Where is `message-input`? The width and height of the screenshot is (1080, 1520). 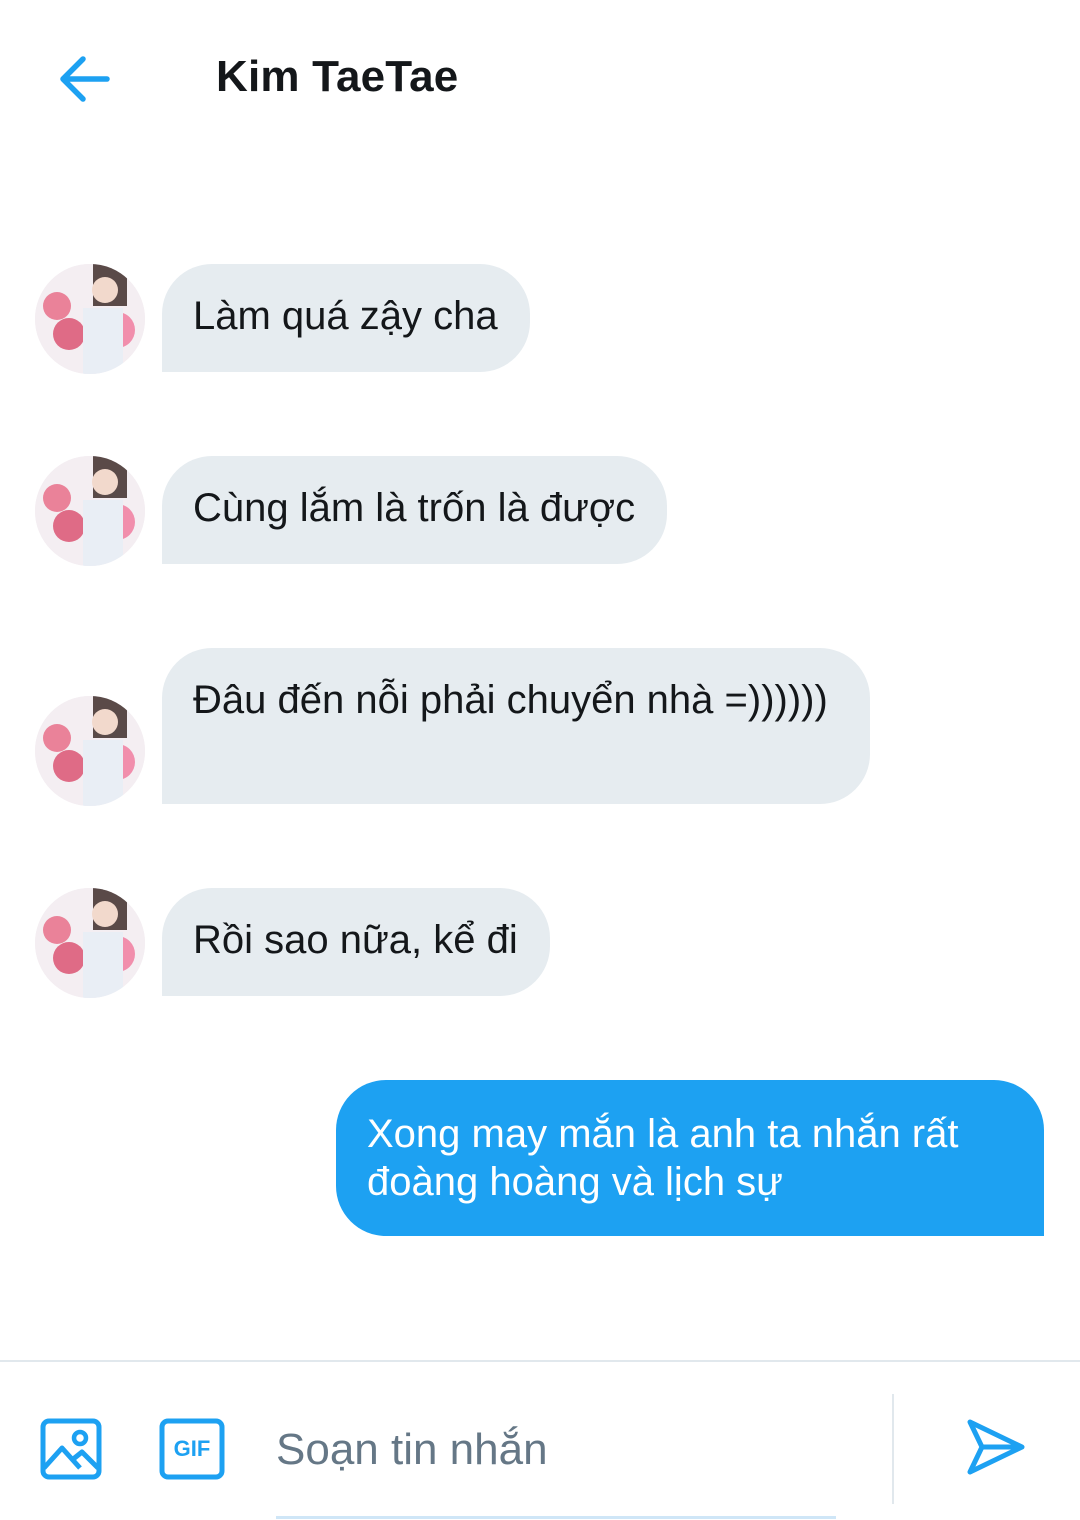 message-input is located at coordinates (556, 1450).